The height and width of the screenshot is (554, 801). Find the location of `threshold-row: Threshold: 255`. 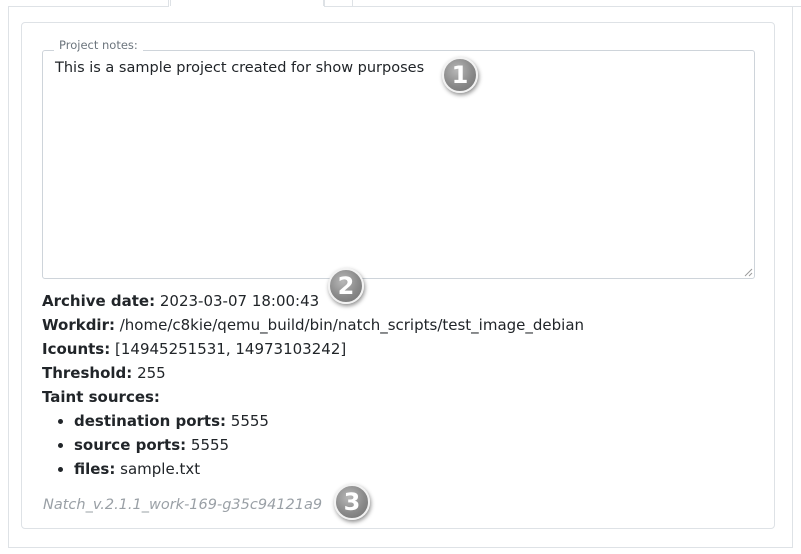

threshold-row: Threshold: 255 is located at coordinates (313, 373).